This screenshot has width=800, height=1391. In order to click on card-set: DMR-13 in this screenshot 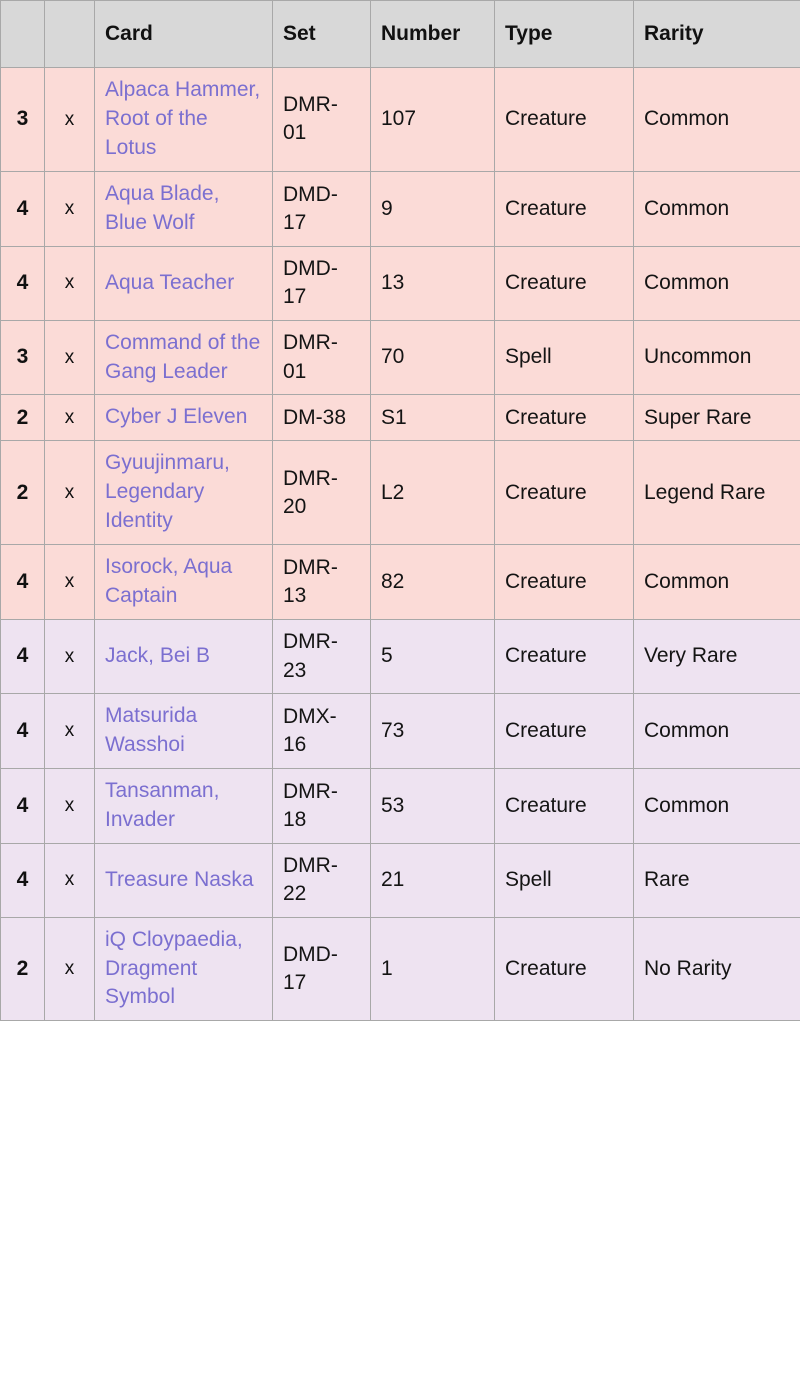, I will do `click(321, 582)`.